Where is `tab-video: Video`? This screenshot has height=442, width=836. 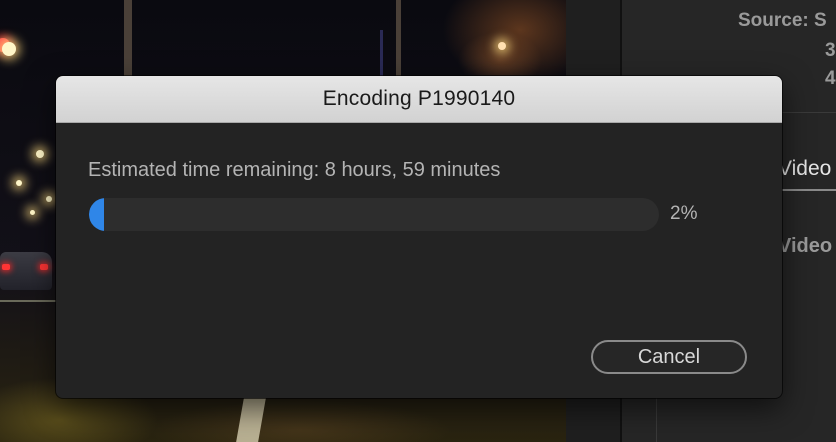
tab-video: Video is located at coordinates (804, 169).